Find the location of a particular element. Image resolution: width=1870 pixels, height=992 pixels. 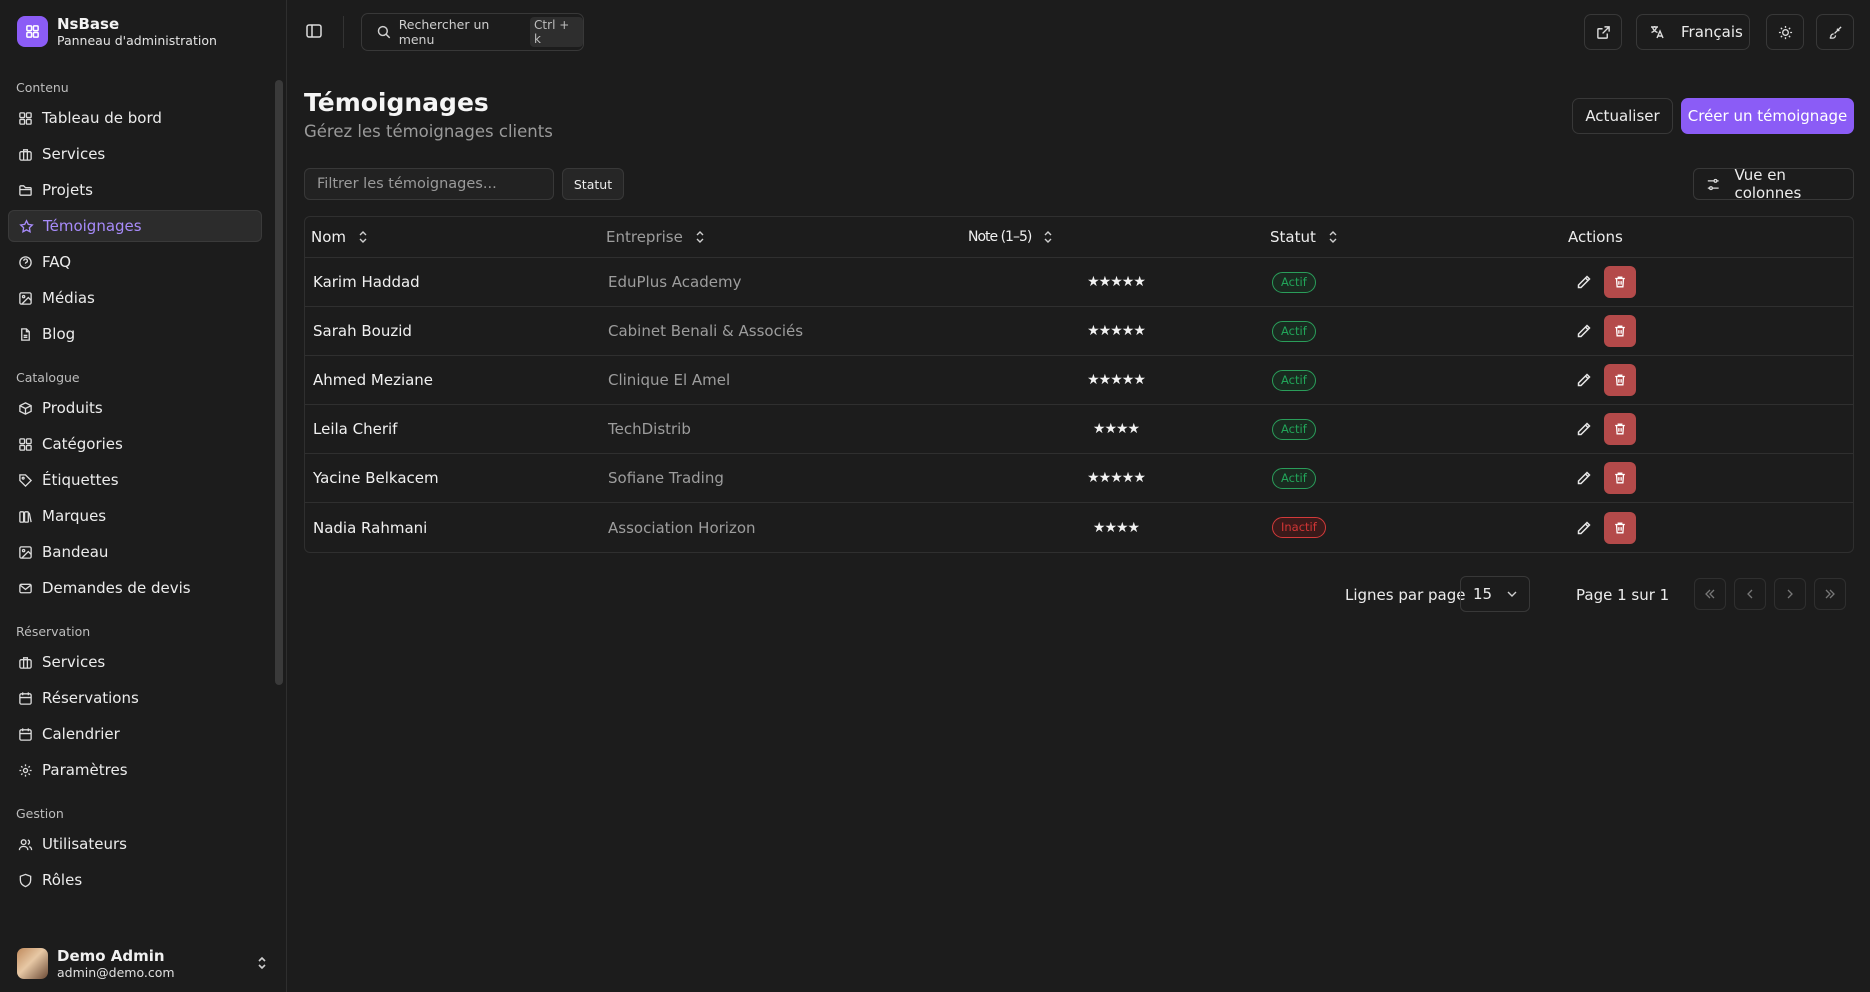

sidebar-group-title: Réservation is located at coordinates (53, 631).